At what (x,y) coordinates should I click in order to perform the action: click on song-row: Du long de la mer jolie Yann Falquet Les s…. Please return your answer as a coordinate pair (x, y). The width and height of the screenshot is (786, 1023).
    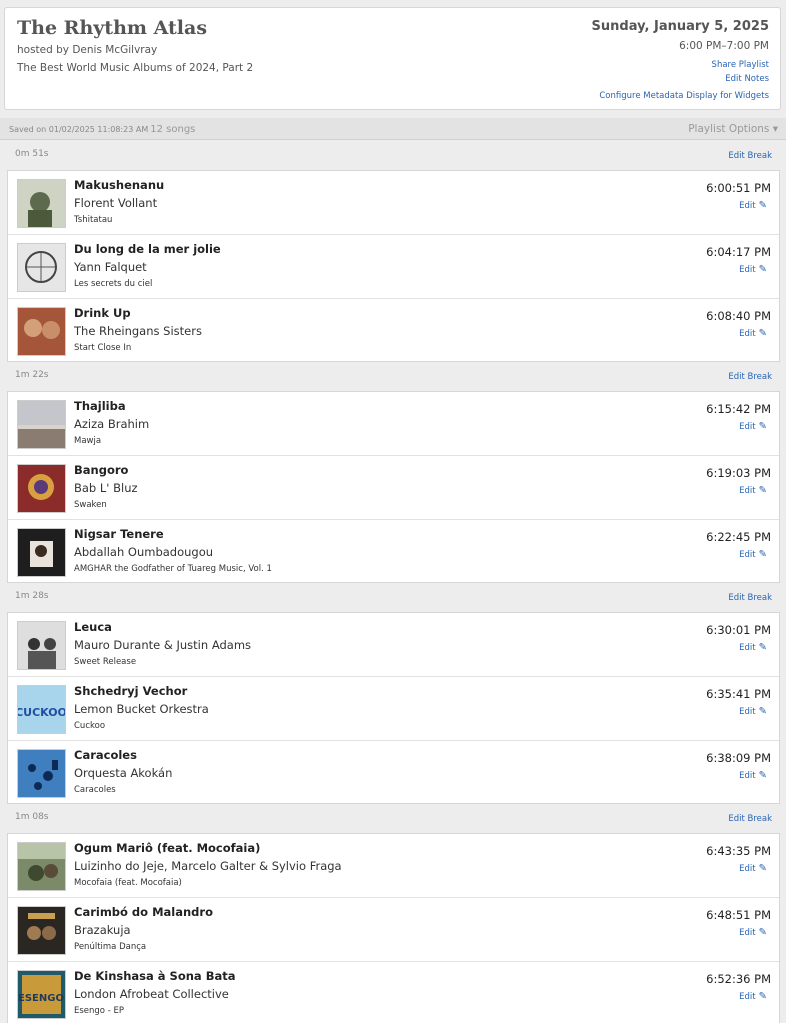
    Looking at the image, I should click on (393, 267).